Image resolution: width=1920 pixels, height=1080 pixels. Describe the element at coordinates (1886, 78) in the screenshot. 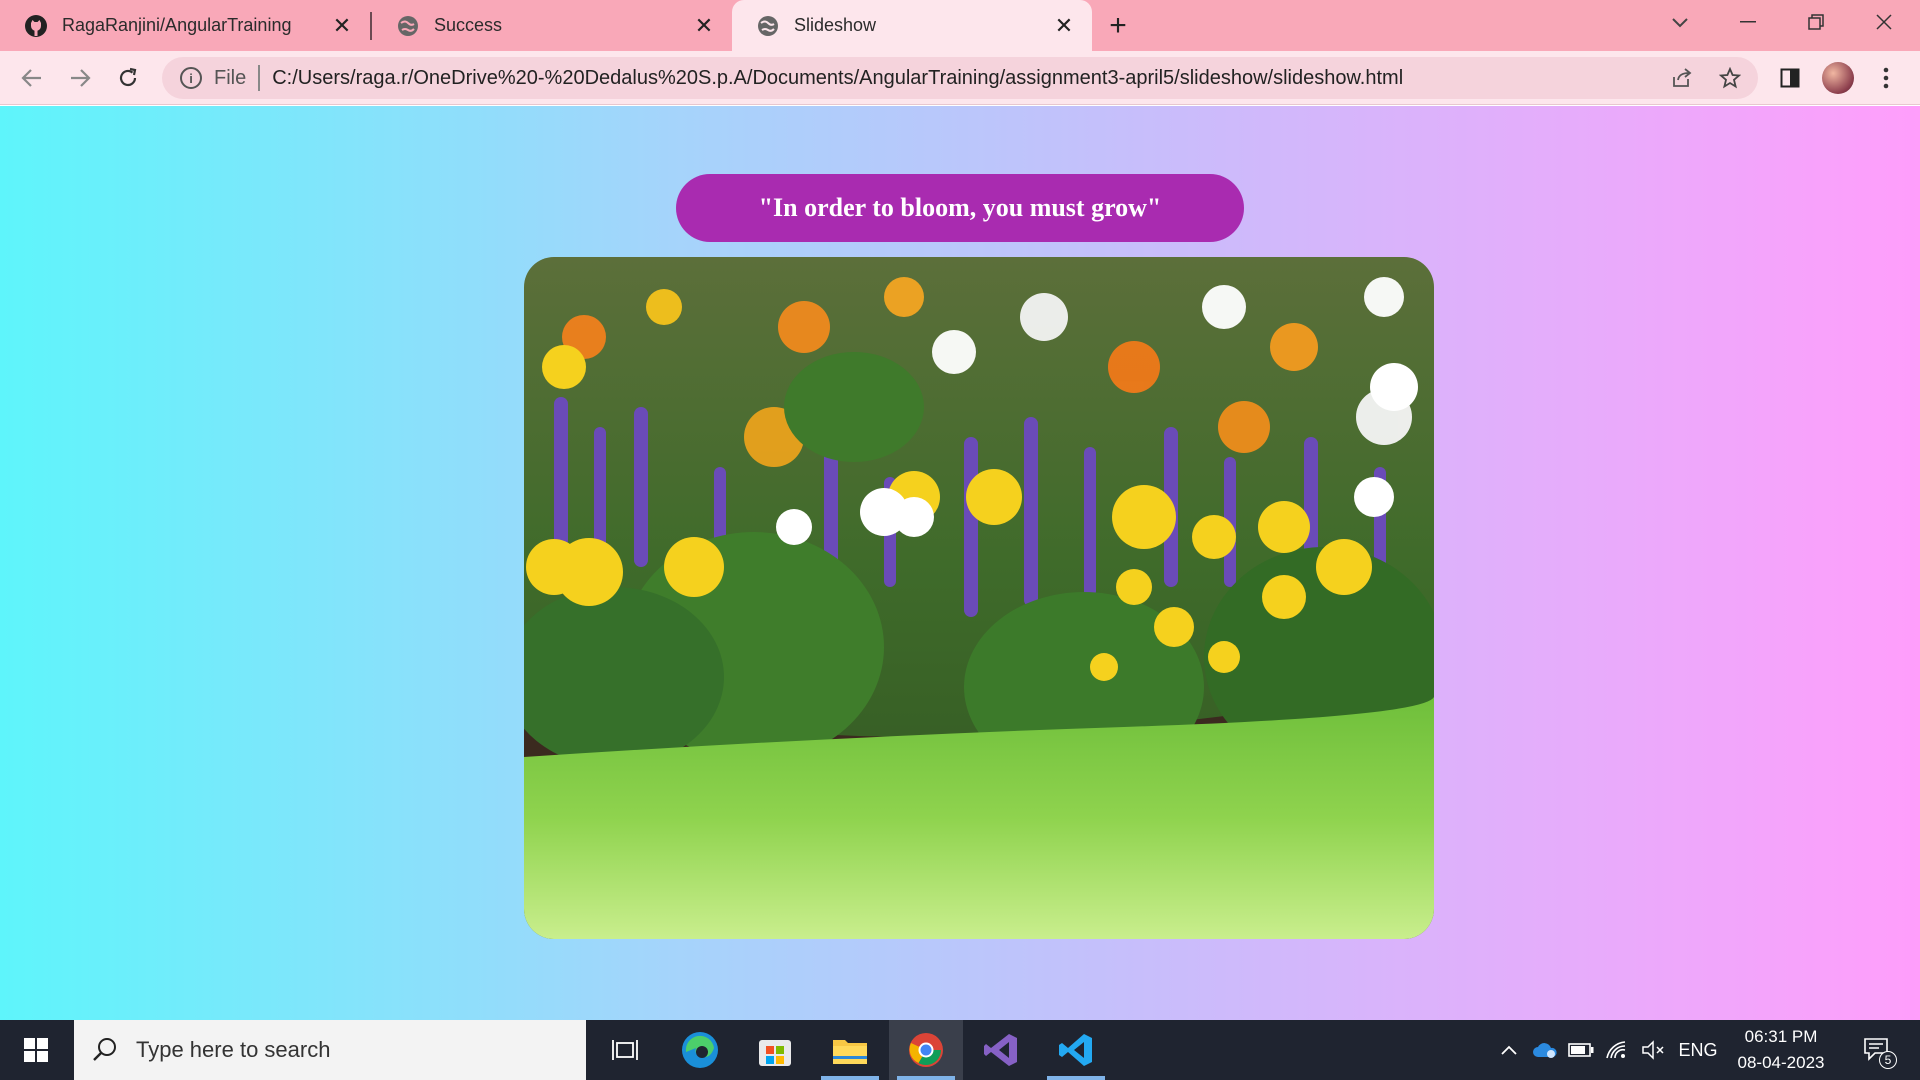

I see `more-menu-icon` at that location.